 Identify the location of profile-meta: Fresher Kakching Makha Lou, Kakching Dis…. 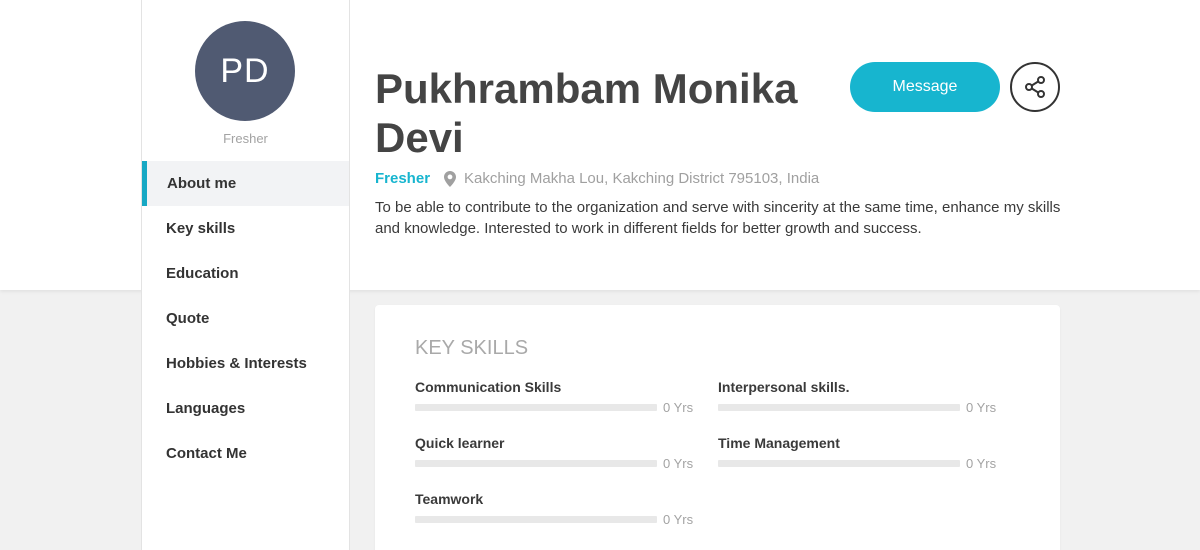
(597, 178).